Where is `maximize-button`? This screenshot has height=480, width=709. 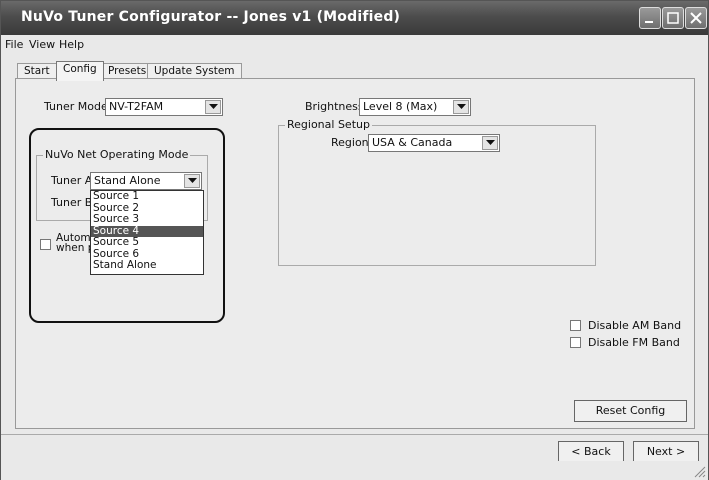 maximize-button is located at coordinates (673, 18).